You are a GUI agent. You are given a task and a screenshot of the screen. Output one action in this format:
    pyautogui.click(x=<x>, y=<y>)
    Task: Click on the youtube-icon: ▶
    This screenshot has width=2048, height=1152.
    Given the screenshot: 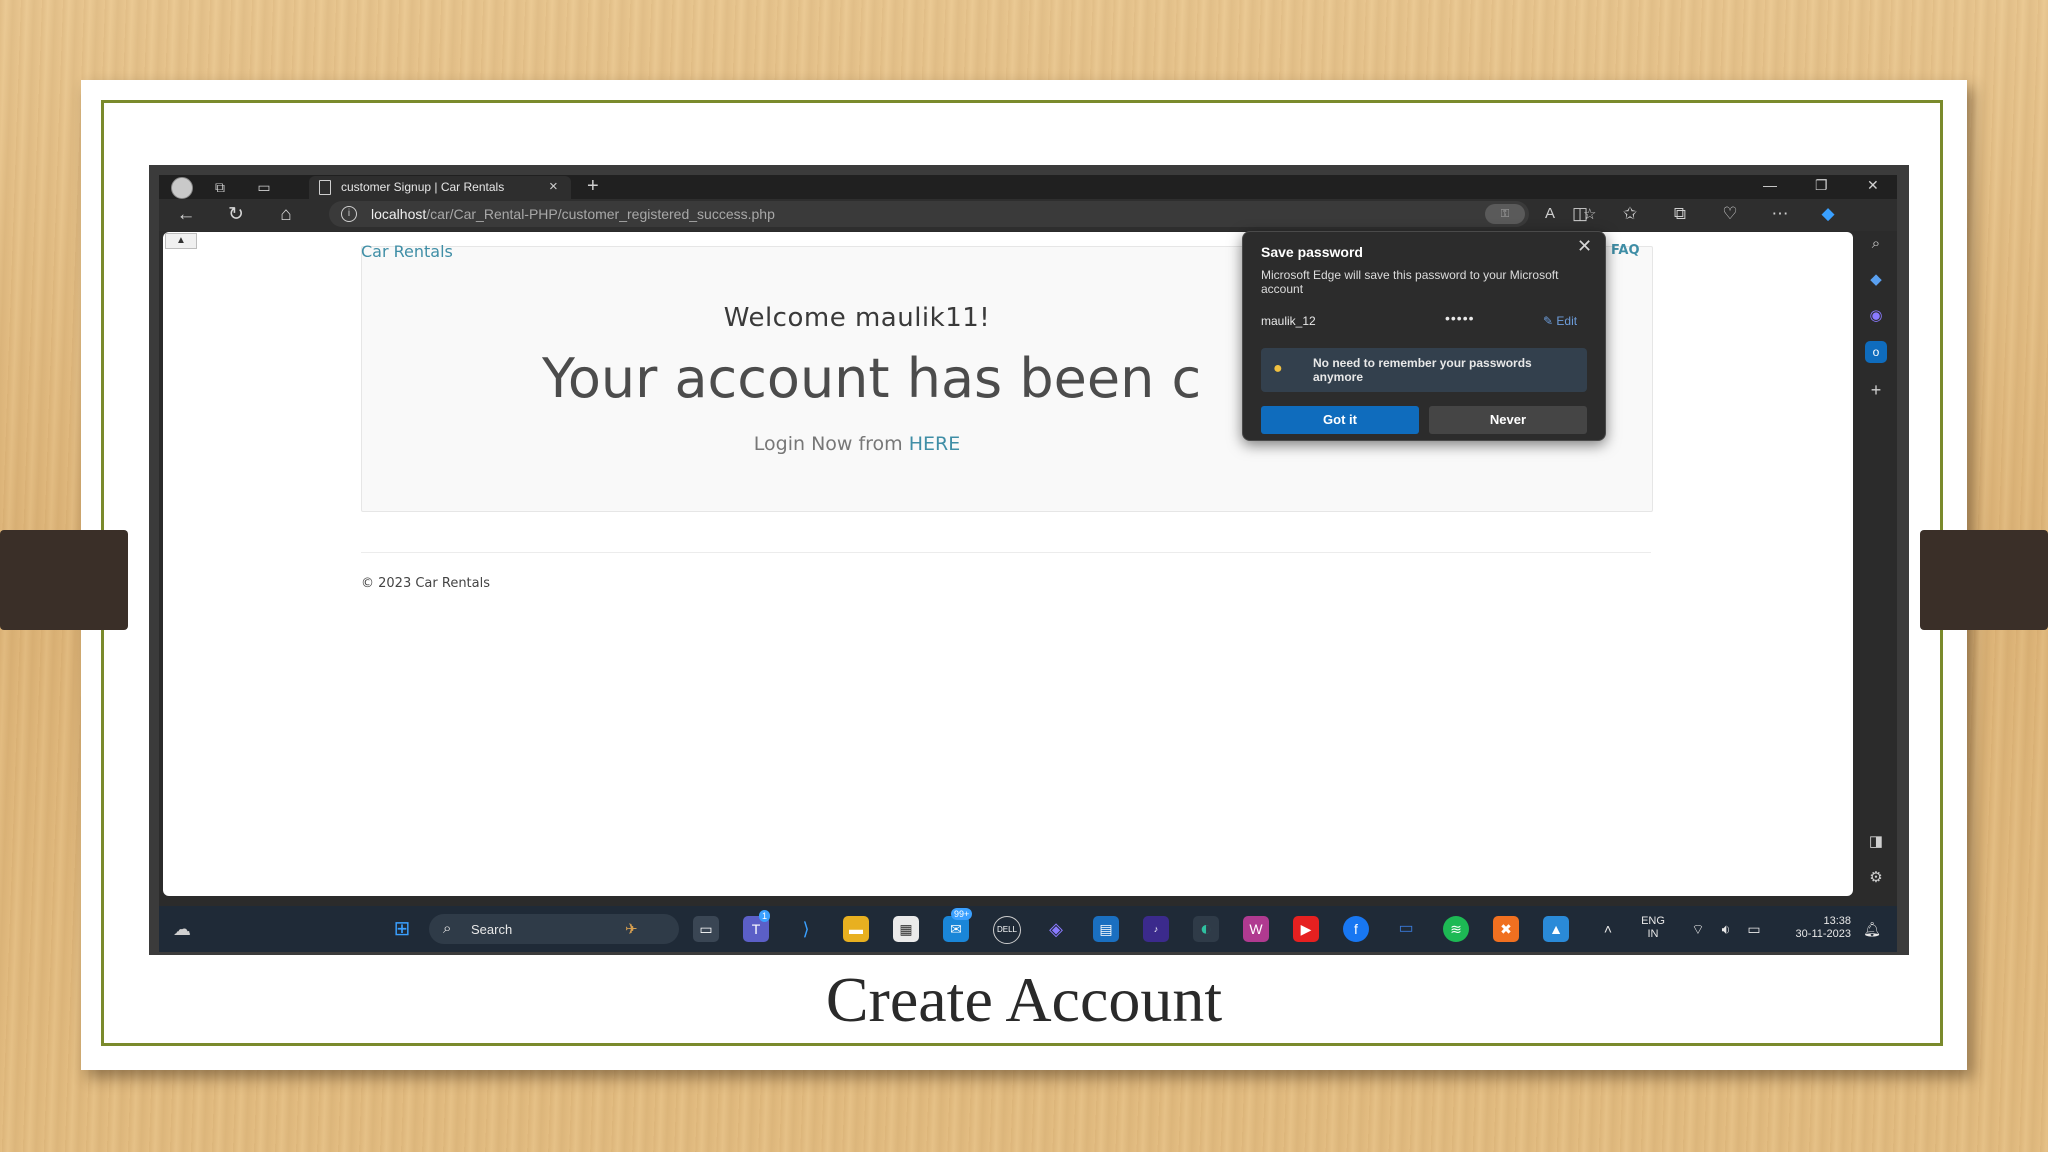 What is the action you would take?
    pyautogui.click(x=1306, y=929)
    